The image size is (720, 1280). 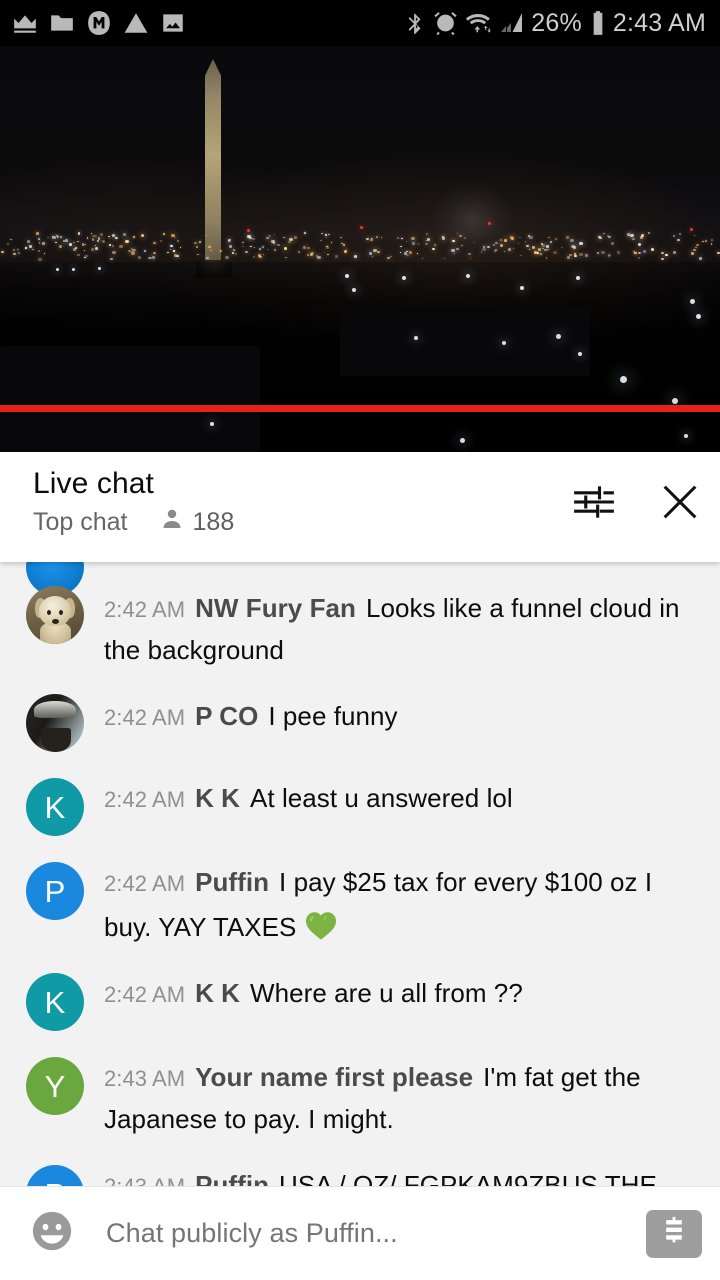 I want to click on foreground-treeline, so click(x=130, y=399).